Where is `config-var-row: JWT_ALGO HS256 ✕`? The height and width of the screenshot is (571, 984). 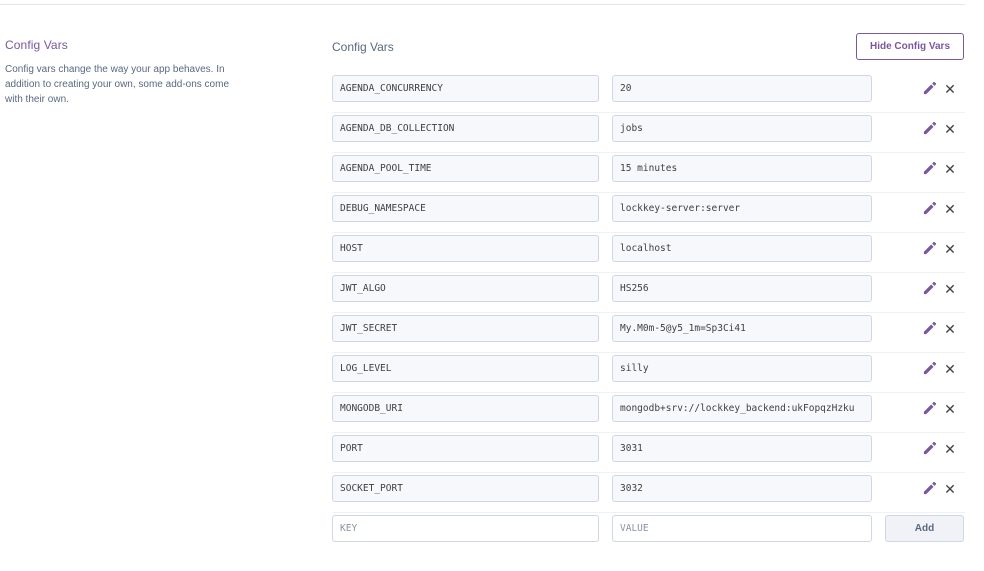 config-var-row: JWT_ALGO HS256 ✕ is located at coordinates (648, 293).